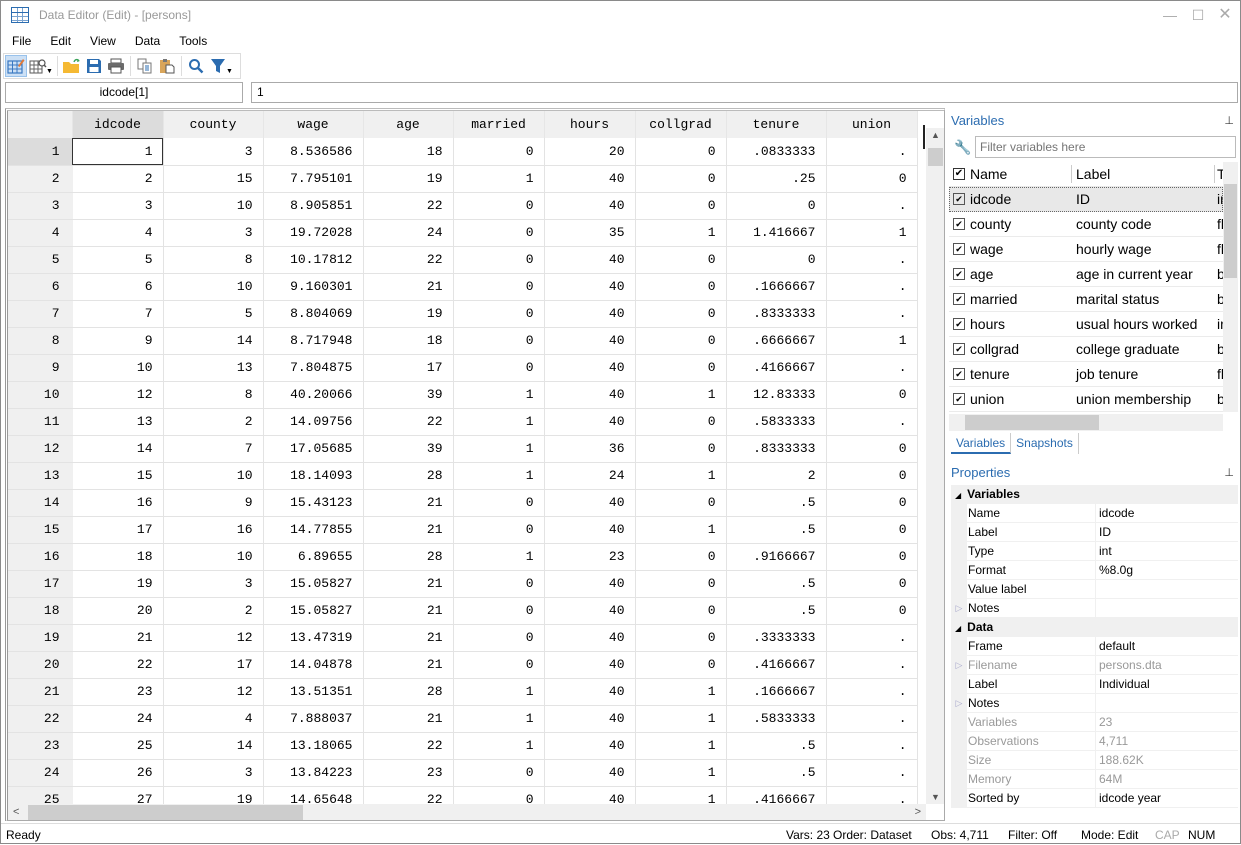  I want to click on row-number: 2, so click(40, 179).